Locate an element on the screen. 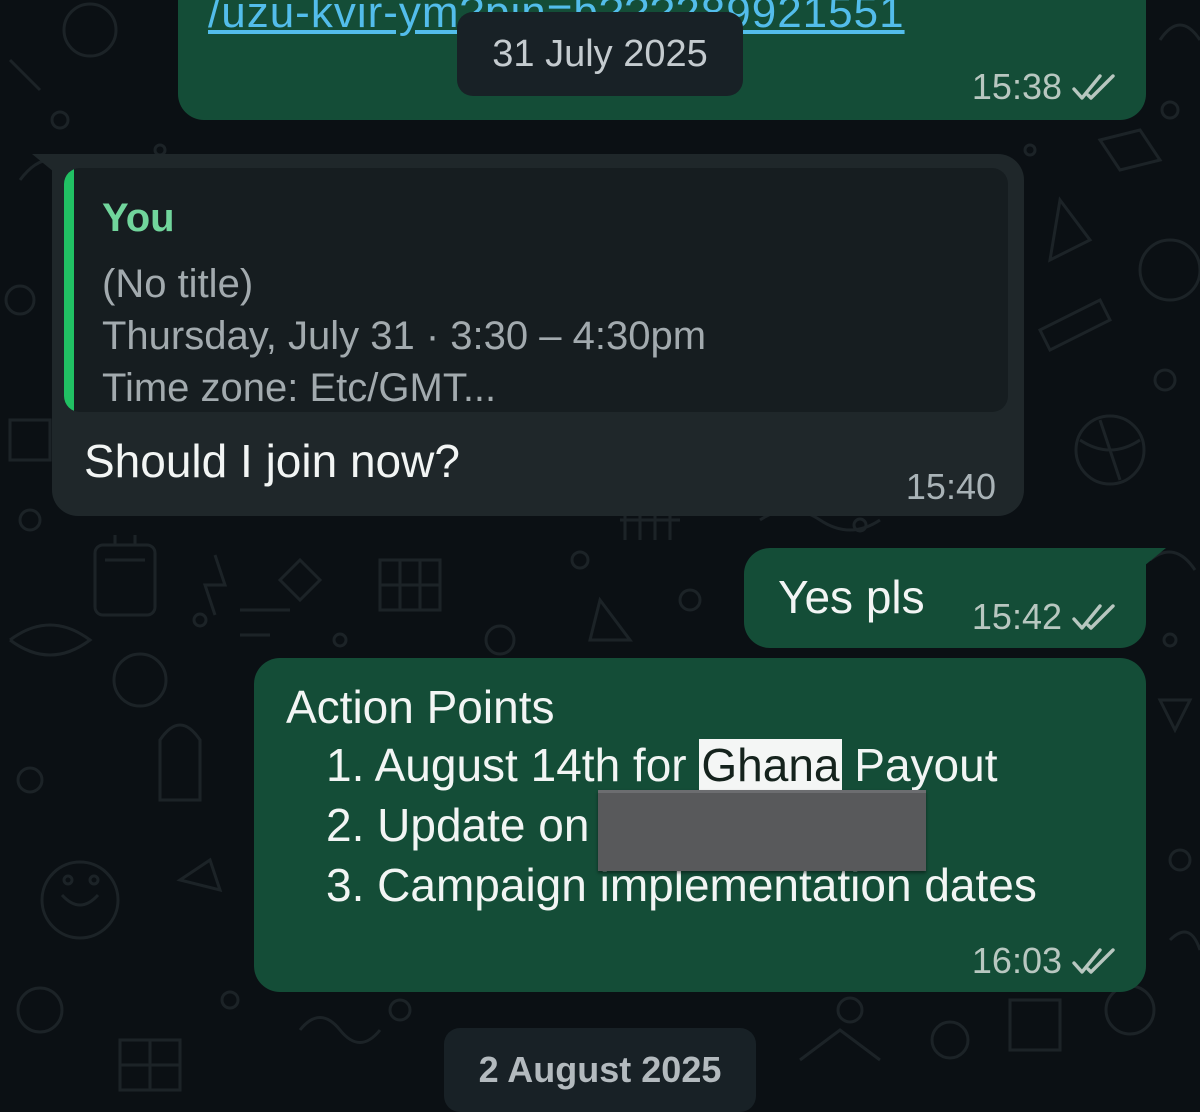 The image size is (1200, 1112). message-timestamp: 15:40 is located at coordinates (951, 487).